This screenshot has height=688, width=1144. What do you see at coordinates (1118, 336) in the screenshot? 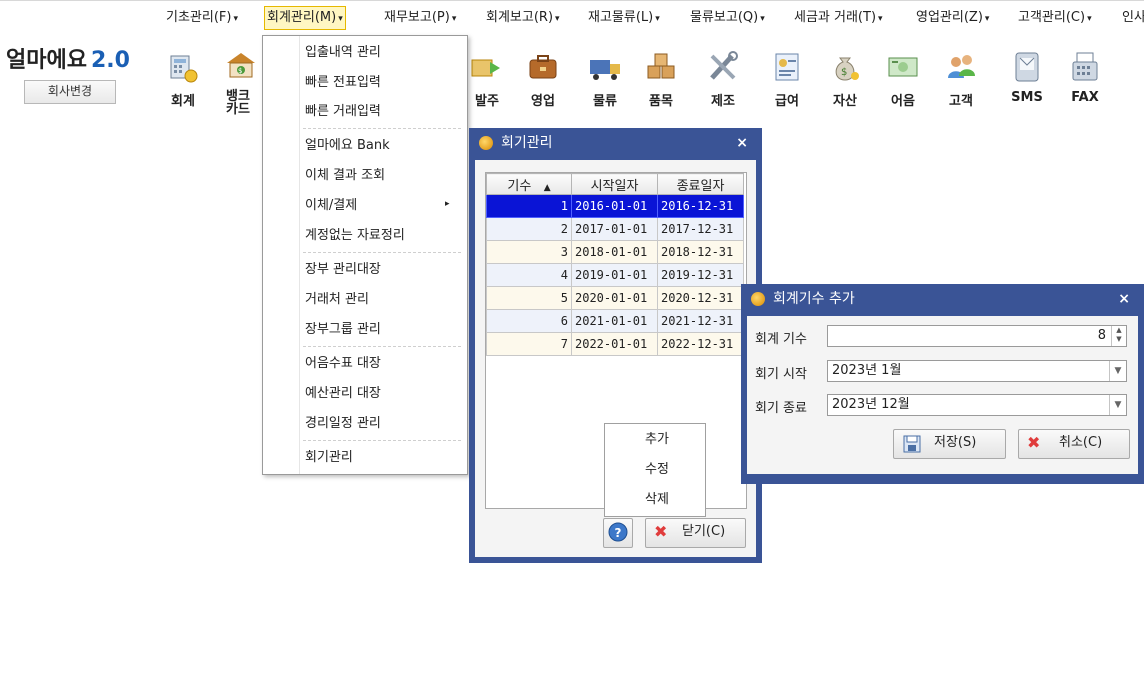
I see `spinner-arrows-icon: ▲ ▼` at bounding box center [1118, 336].